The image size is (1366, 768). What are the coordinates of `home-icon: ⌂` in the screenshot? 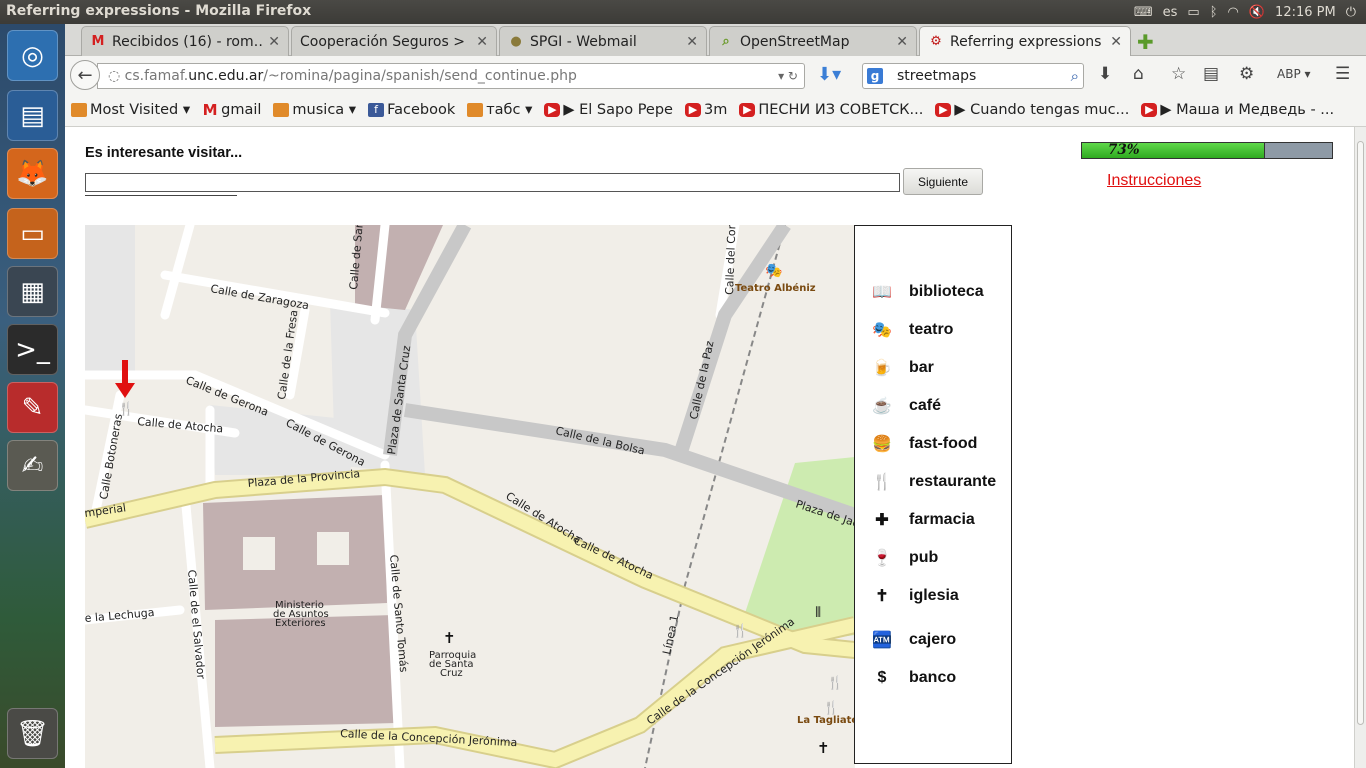 It's located at (1138, 74).